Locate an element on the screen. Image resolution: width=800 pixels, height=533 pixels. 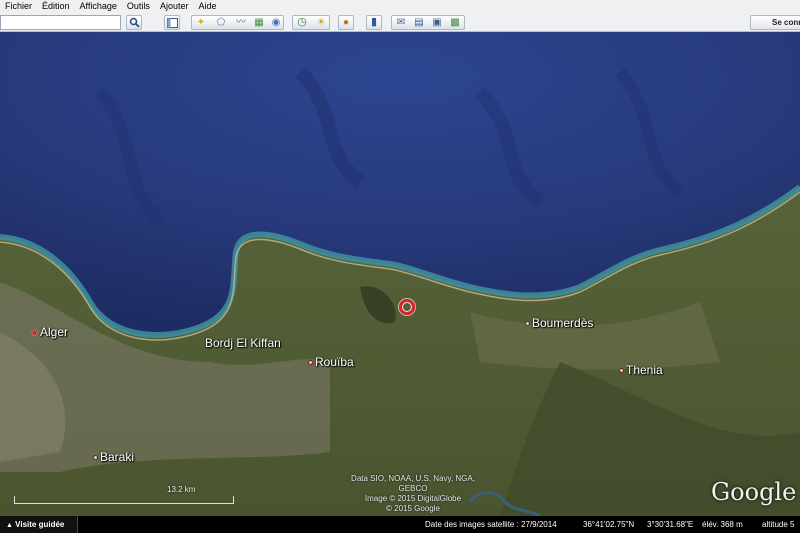
add-placemark-button: ✦ is located at coordinates (201, 22).